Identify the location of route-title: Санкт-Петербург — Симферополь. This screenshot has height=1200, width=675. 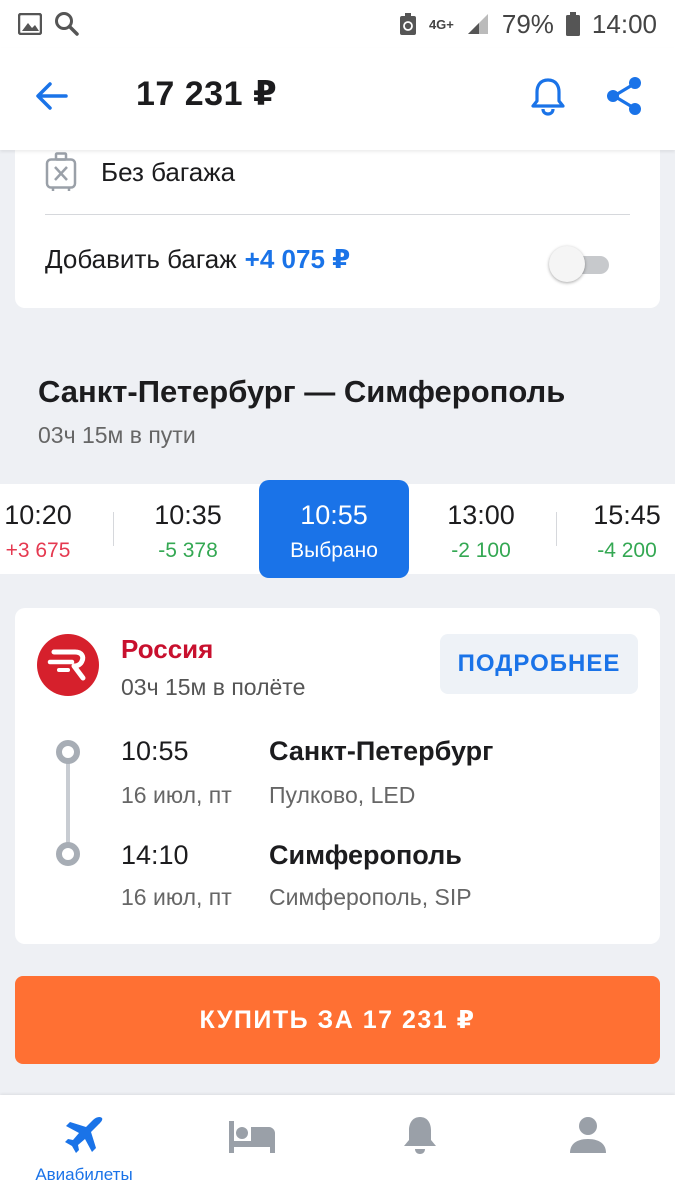
(302, 391).